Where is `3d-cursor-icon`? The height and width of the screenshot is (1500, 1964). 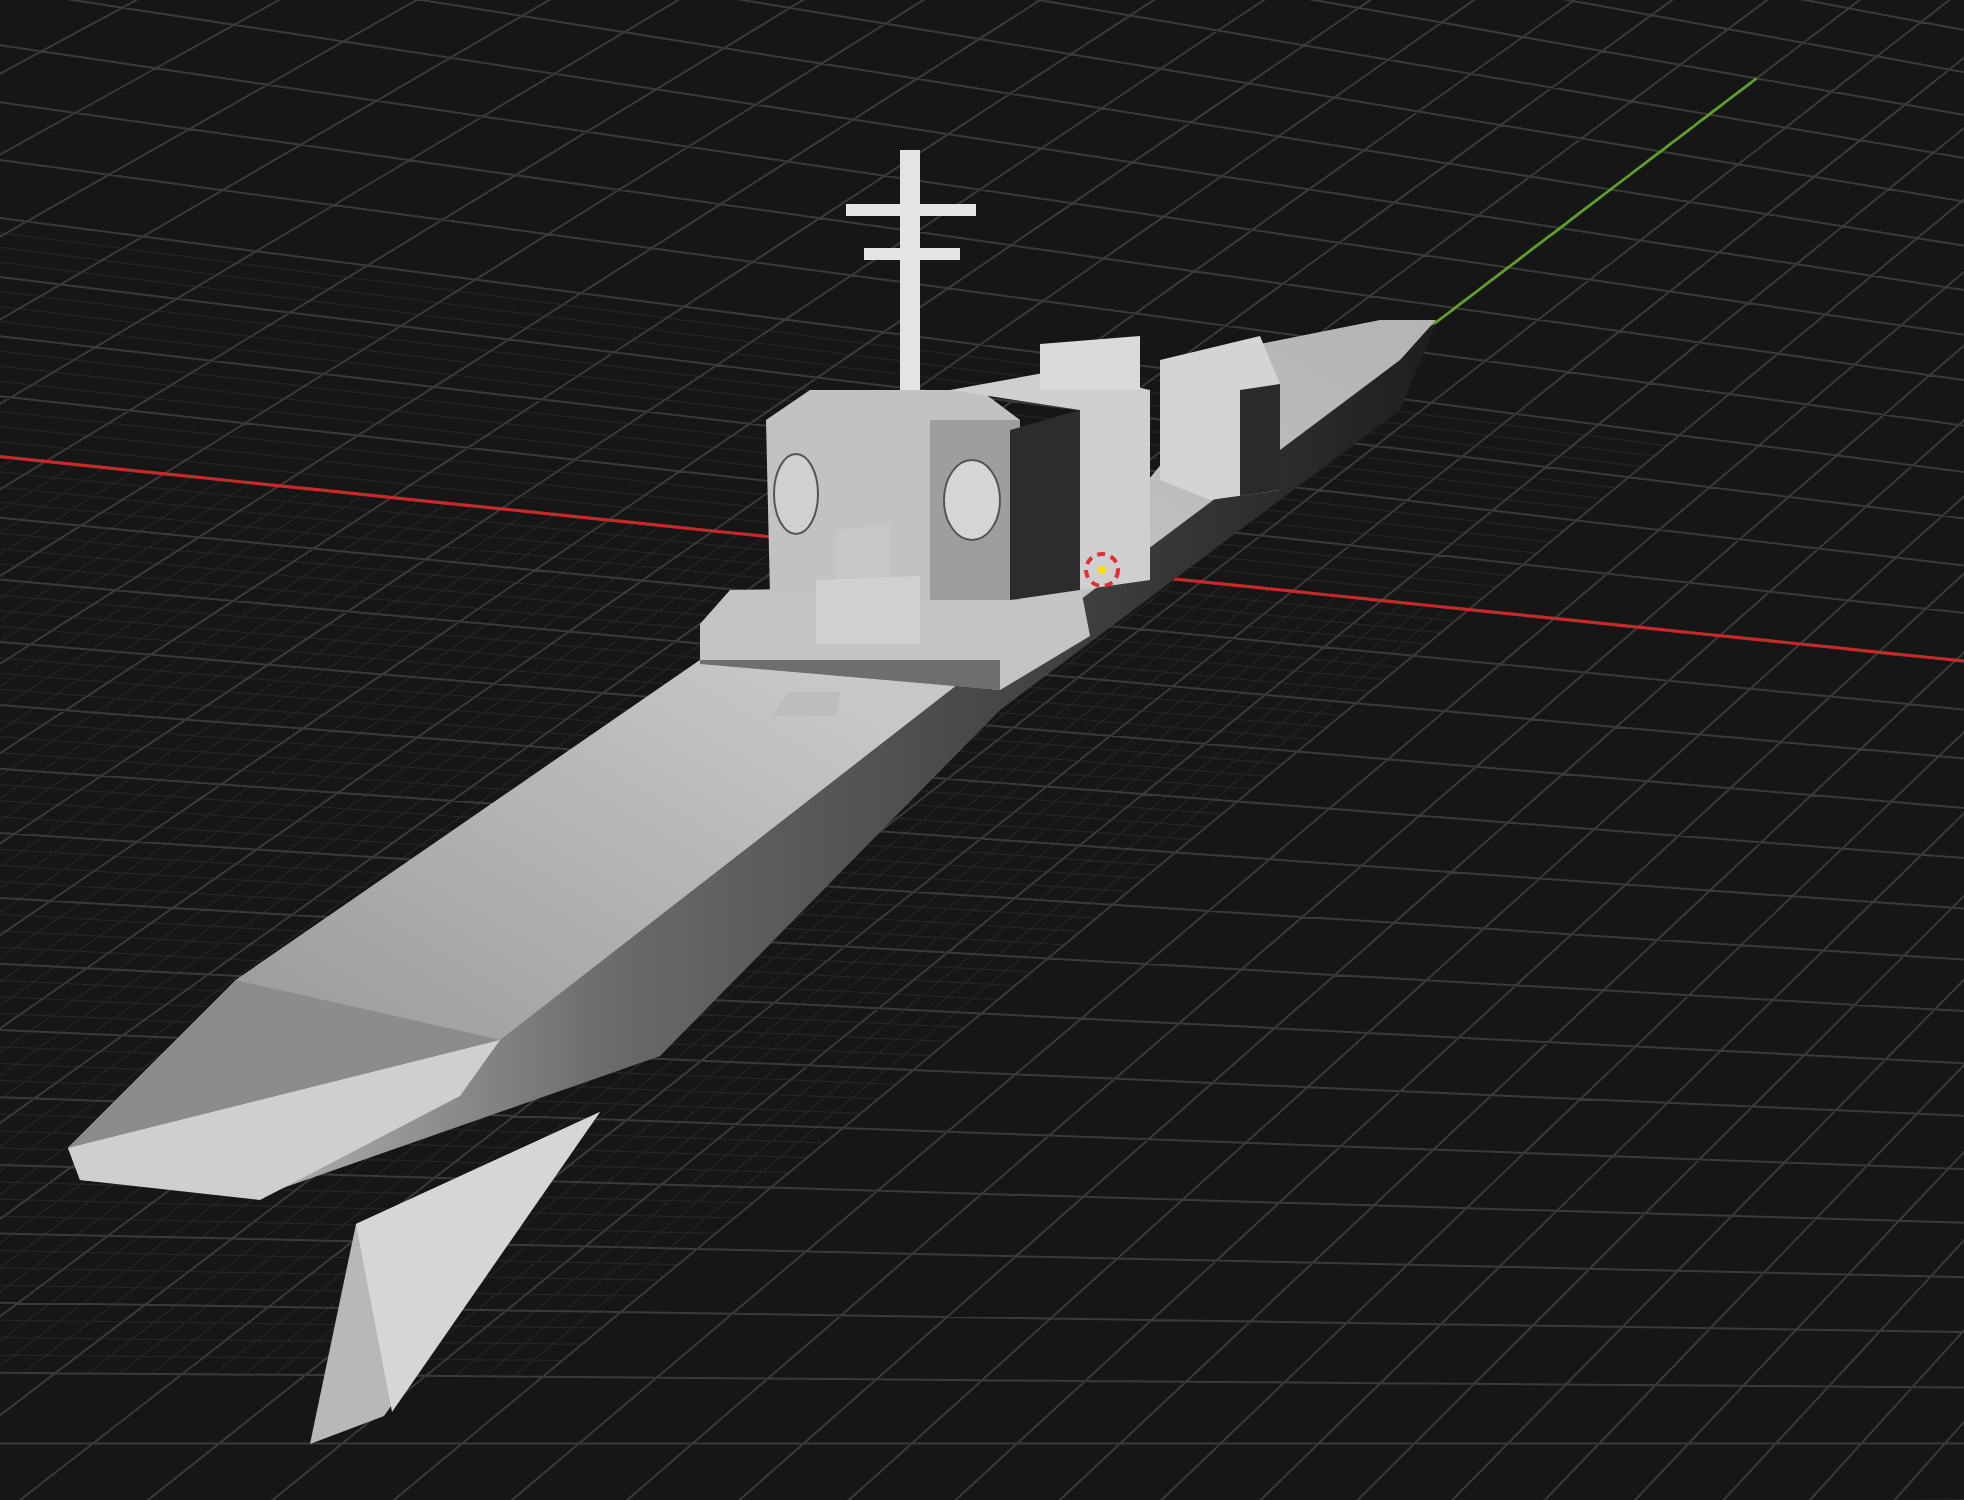
3d-cursor-icon is located at coordinates (1102, 570).